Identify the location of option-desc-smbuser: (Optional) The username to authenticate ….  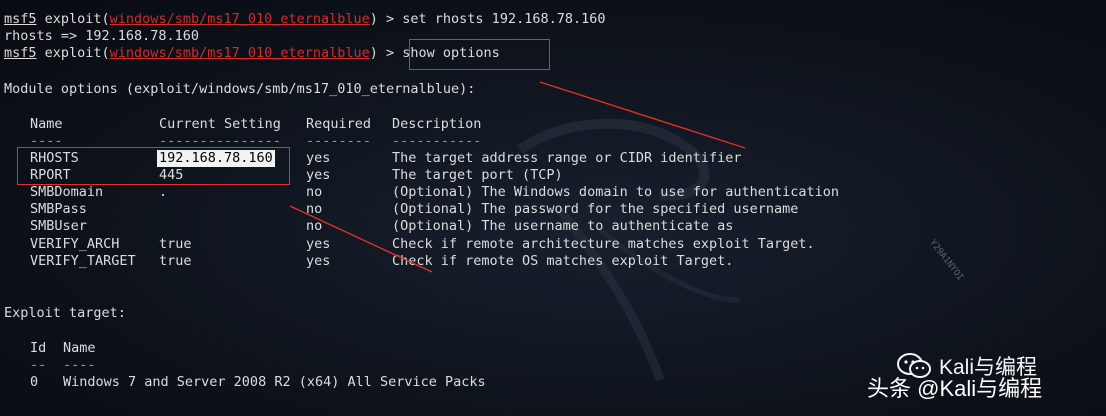
(563, 226).